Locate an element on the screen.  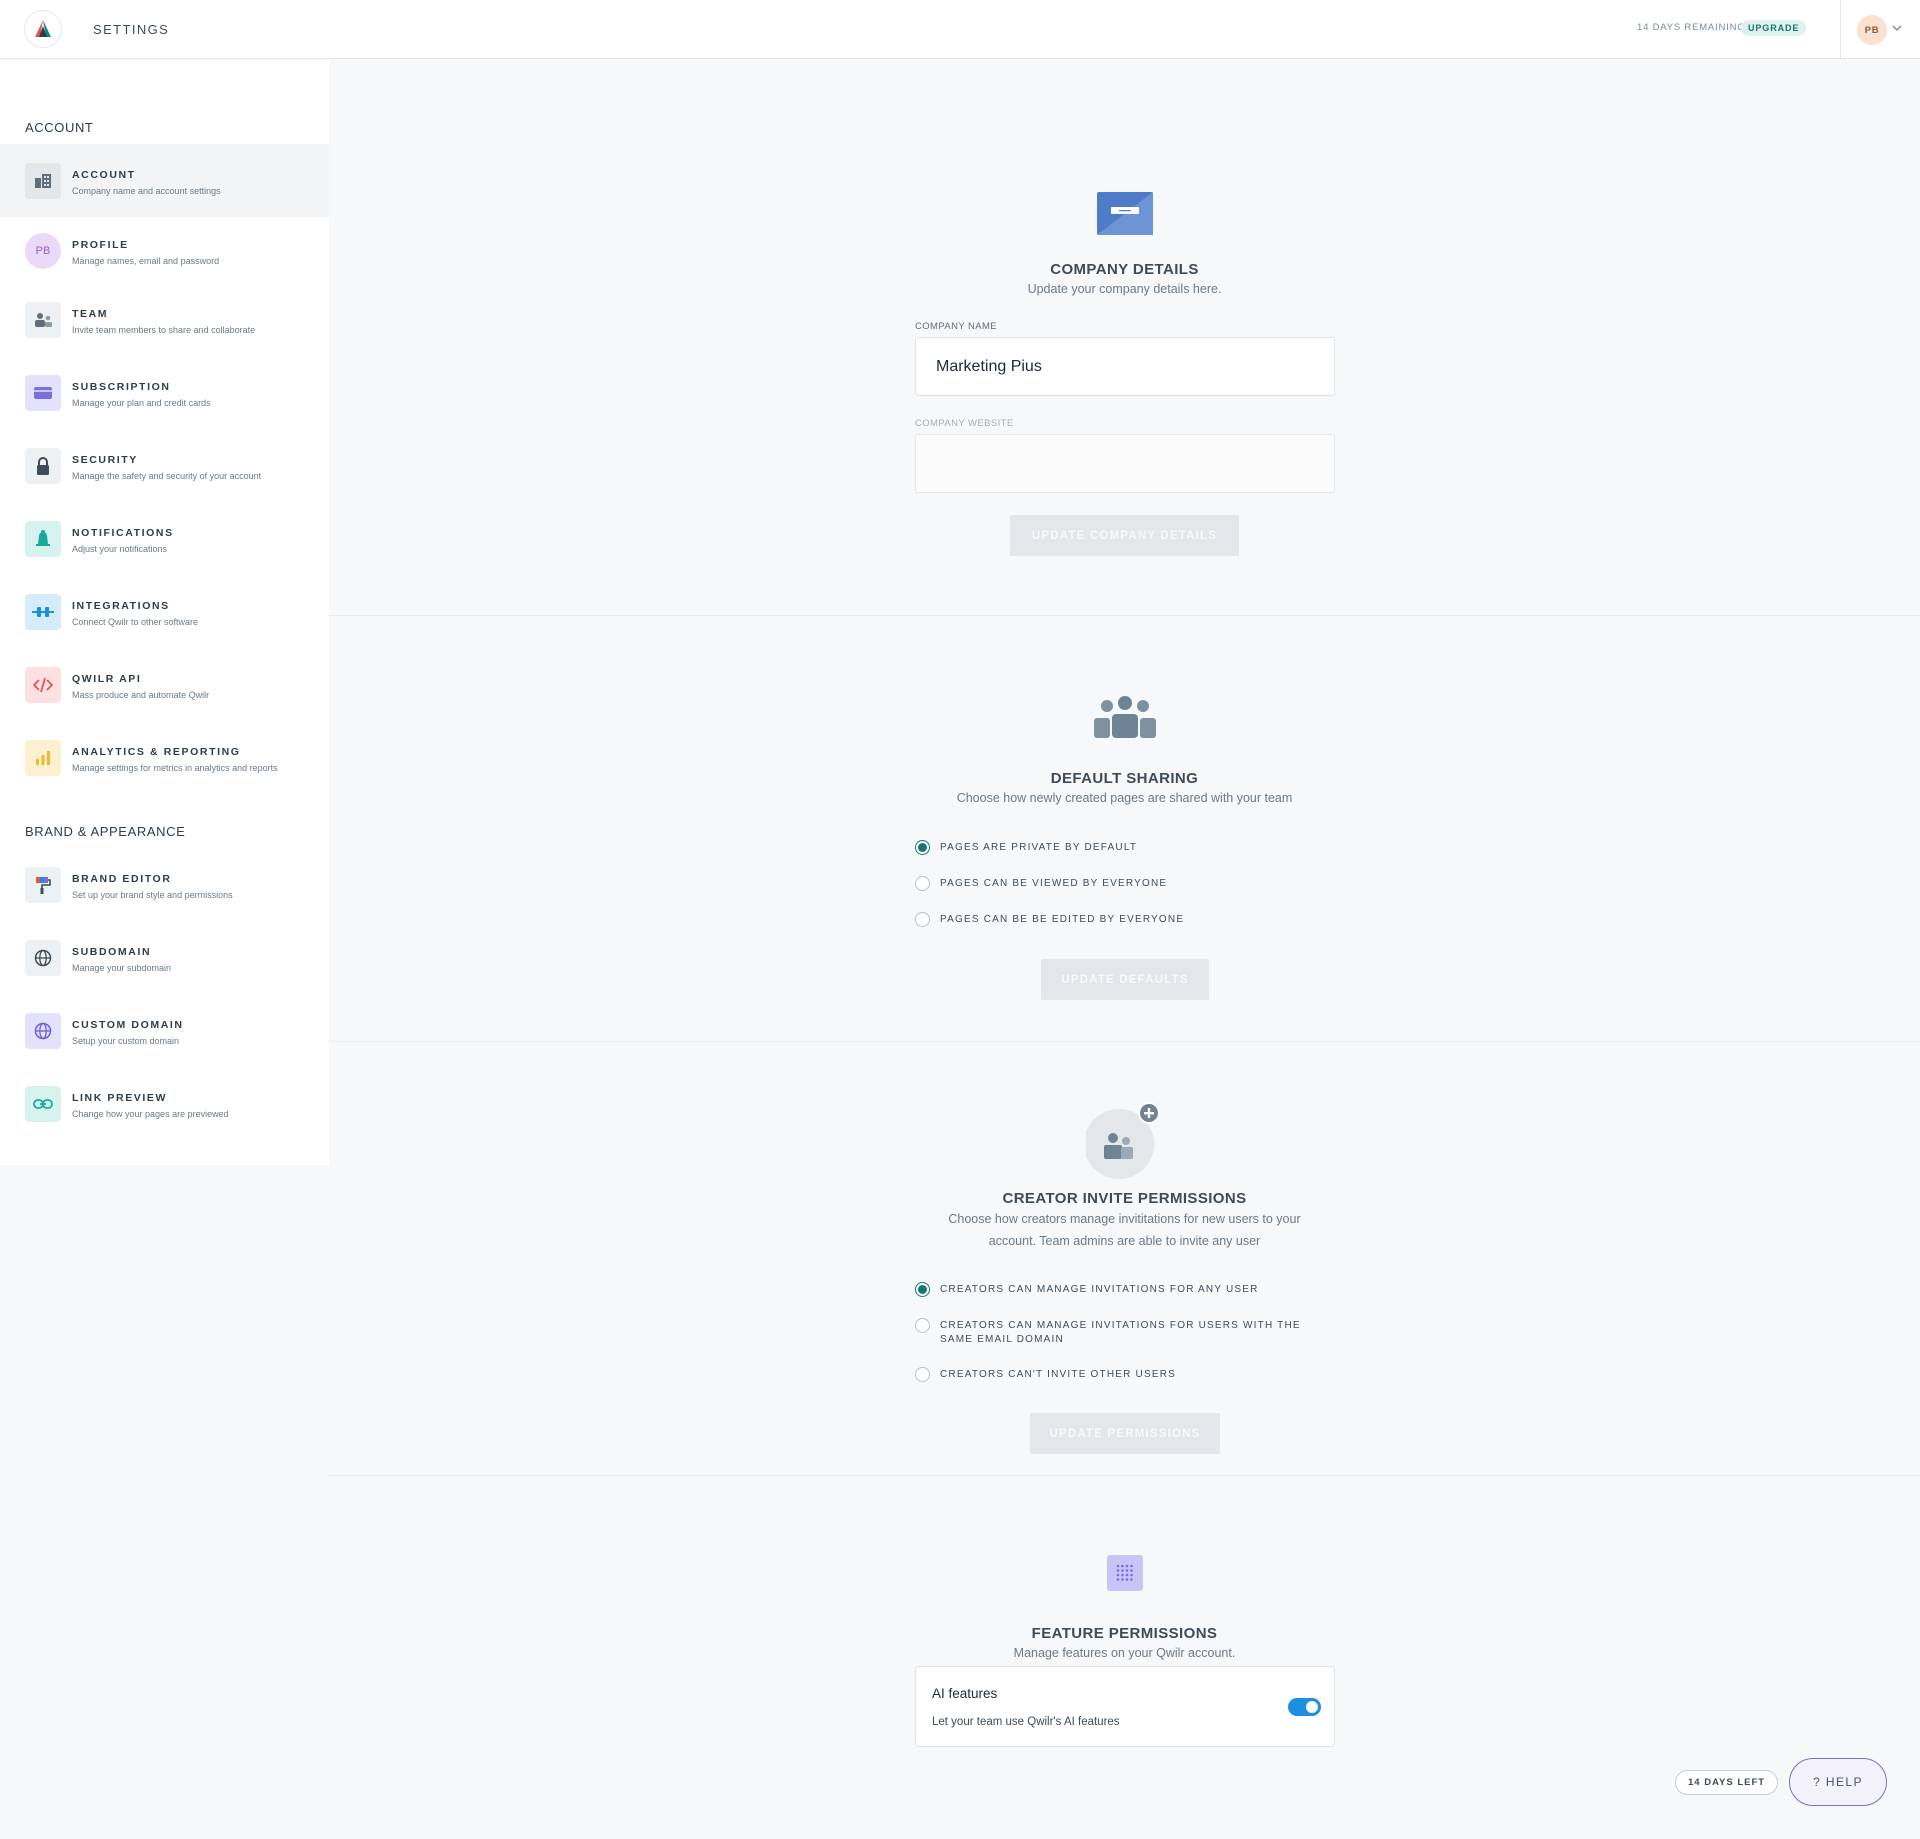
sharing-option-viewed: PAGES CAN BE VIEWED BY EVERYONE is located at coordinates (1041, 883).